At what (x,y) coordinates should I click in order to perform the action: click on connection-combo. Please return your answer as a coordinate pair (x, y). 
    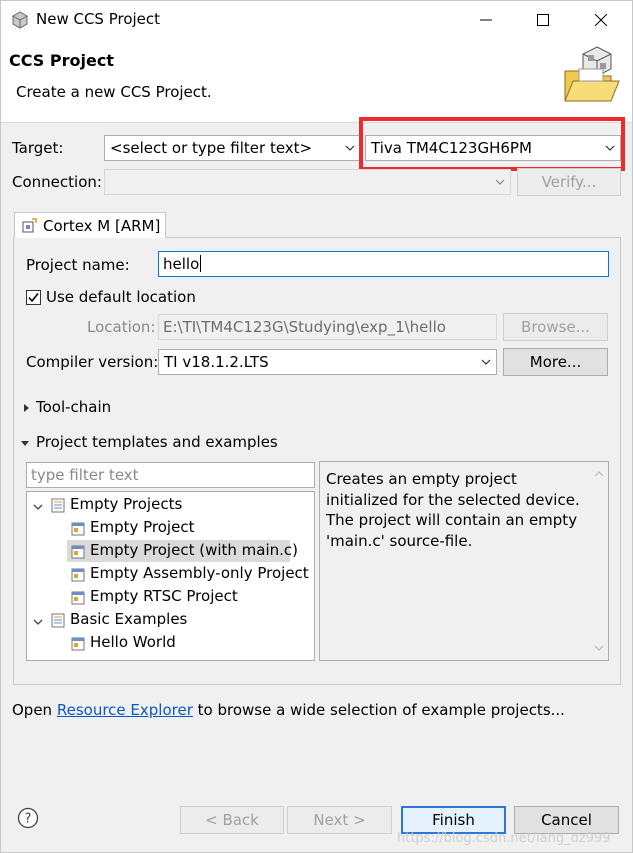
    Looking at the image, I should click on (307, 182).